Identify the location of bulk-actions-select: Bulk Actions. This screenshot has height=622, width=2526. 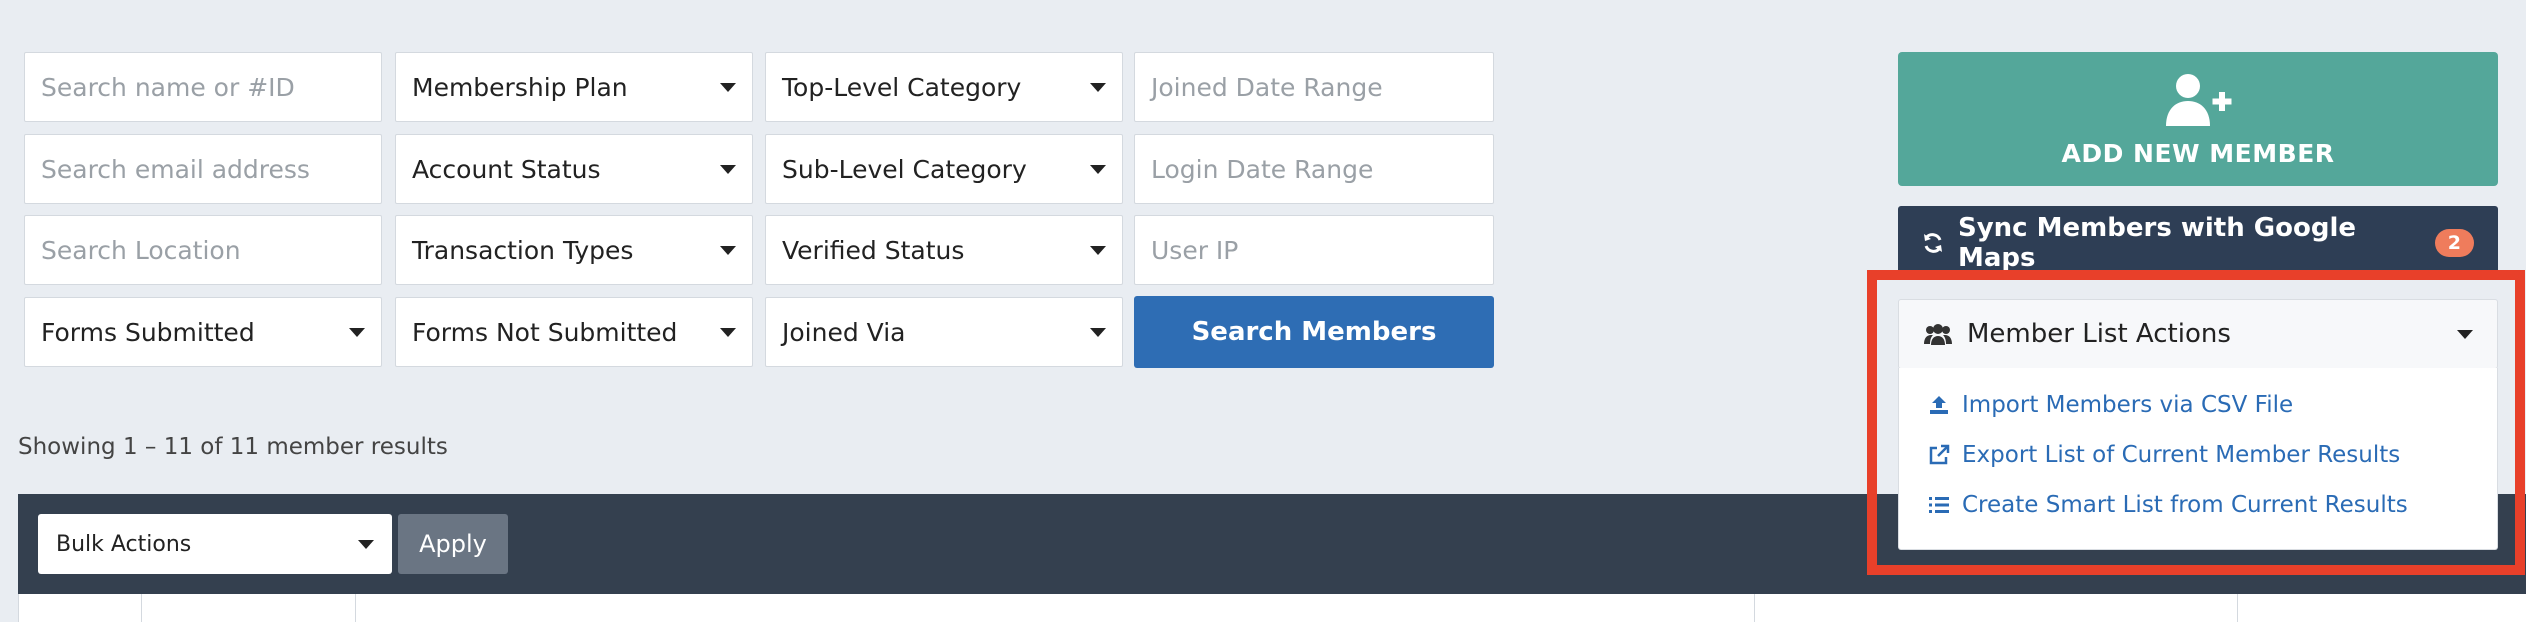
(215, 544).